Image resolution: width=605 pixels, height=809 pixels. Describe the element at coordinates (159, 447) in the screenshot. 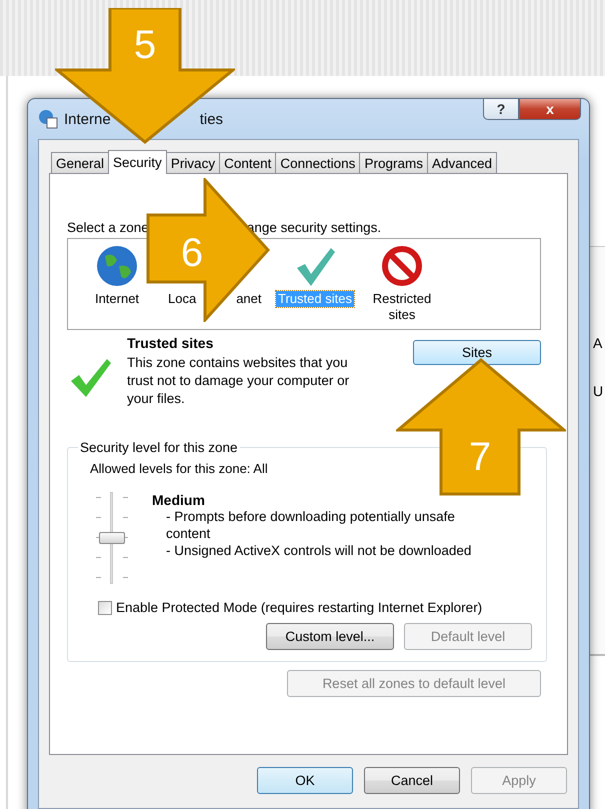

I see `group-title: Security level for this zone` at that location.